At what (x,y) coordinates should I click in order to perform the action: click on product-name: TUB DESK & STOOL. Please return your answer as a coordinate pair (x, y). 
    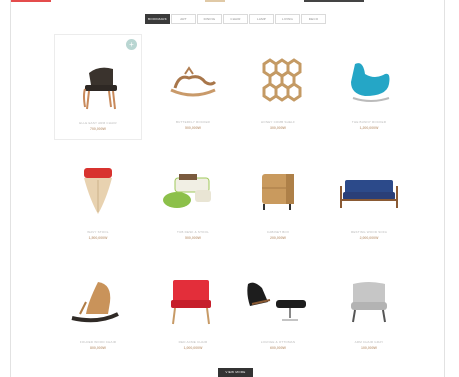
    Looking at the image, I should click on (193, 232).